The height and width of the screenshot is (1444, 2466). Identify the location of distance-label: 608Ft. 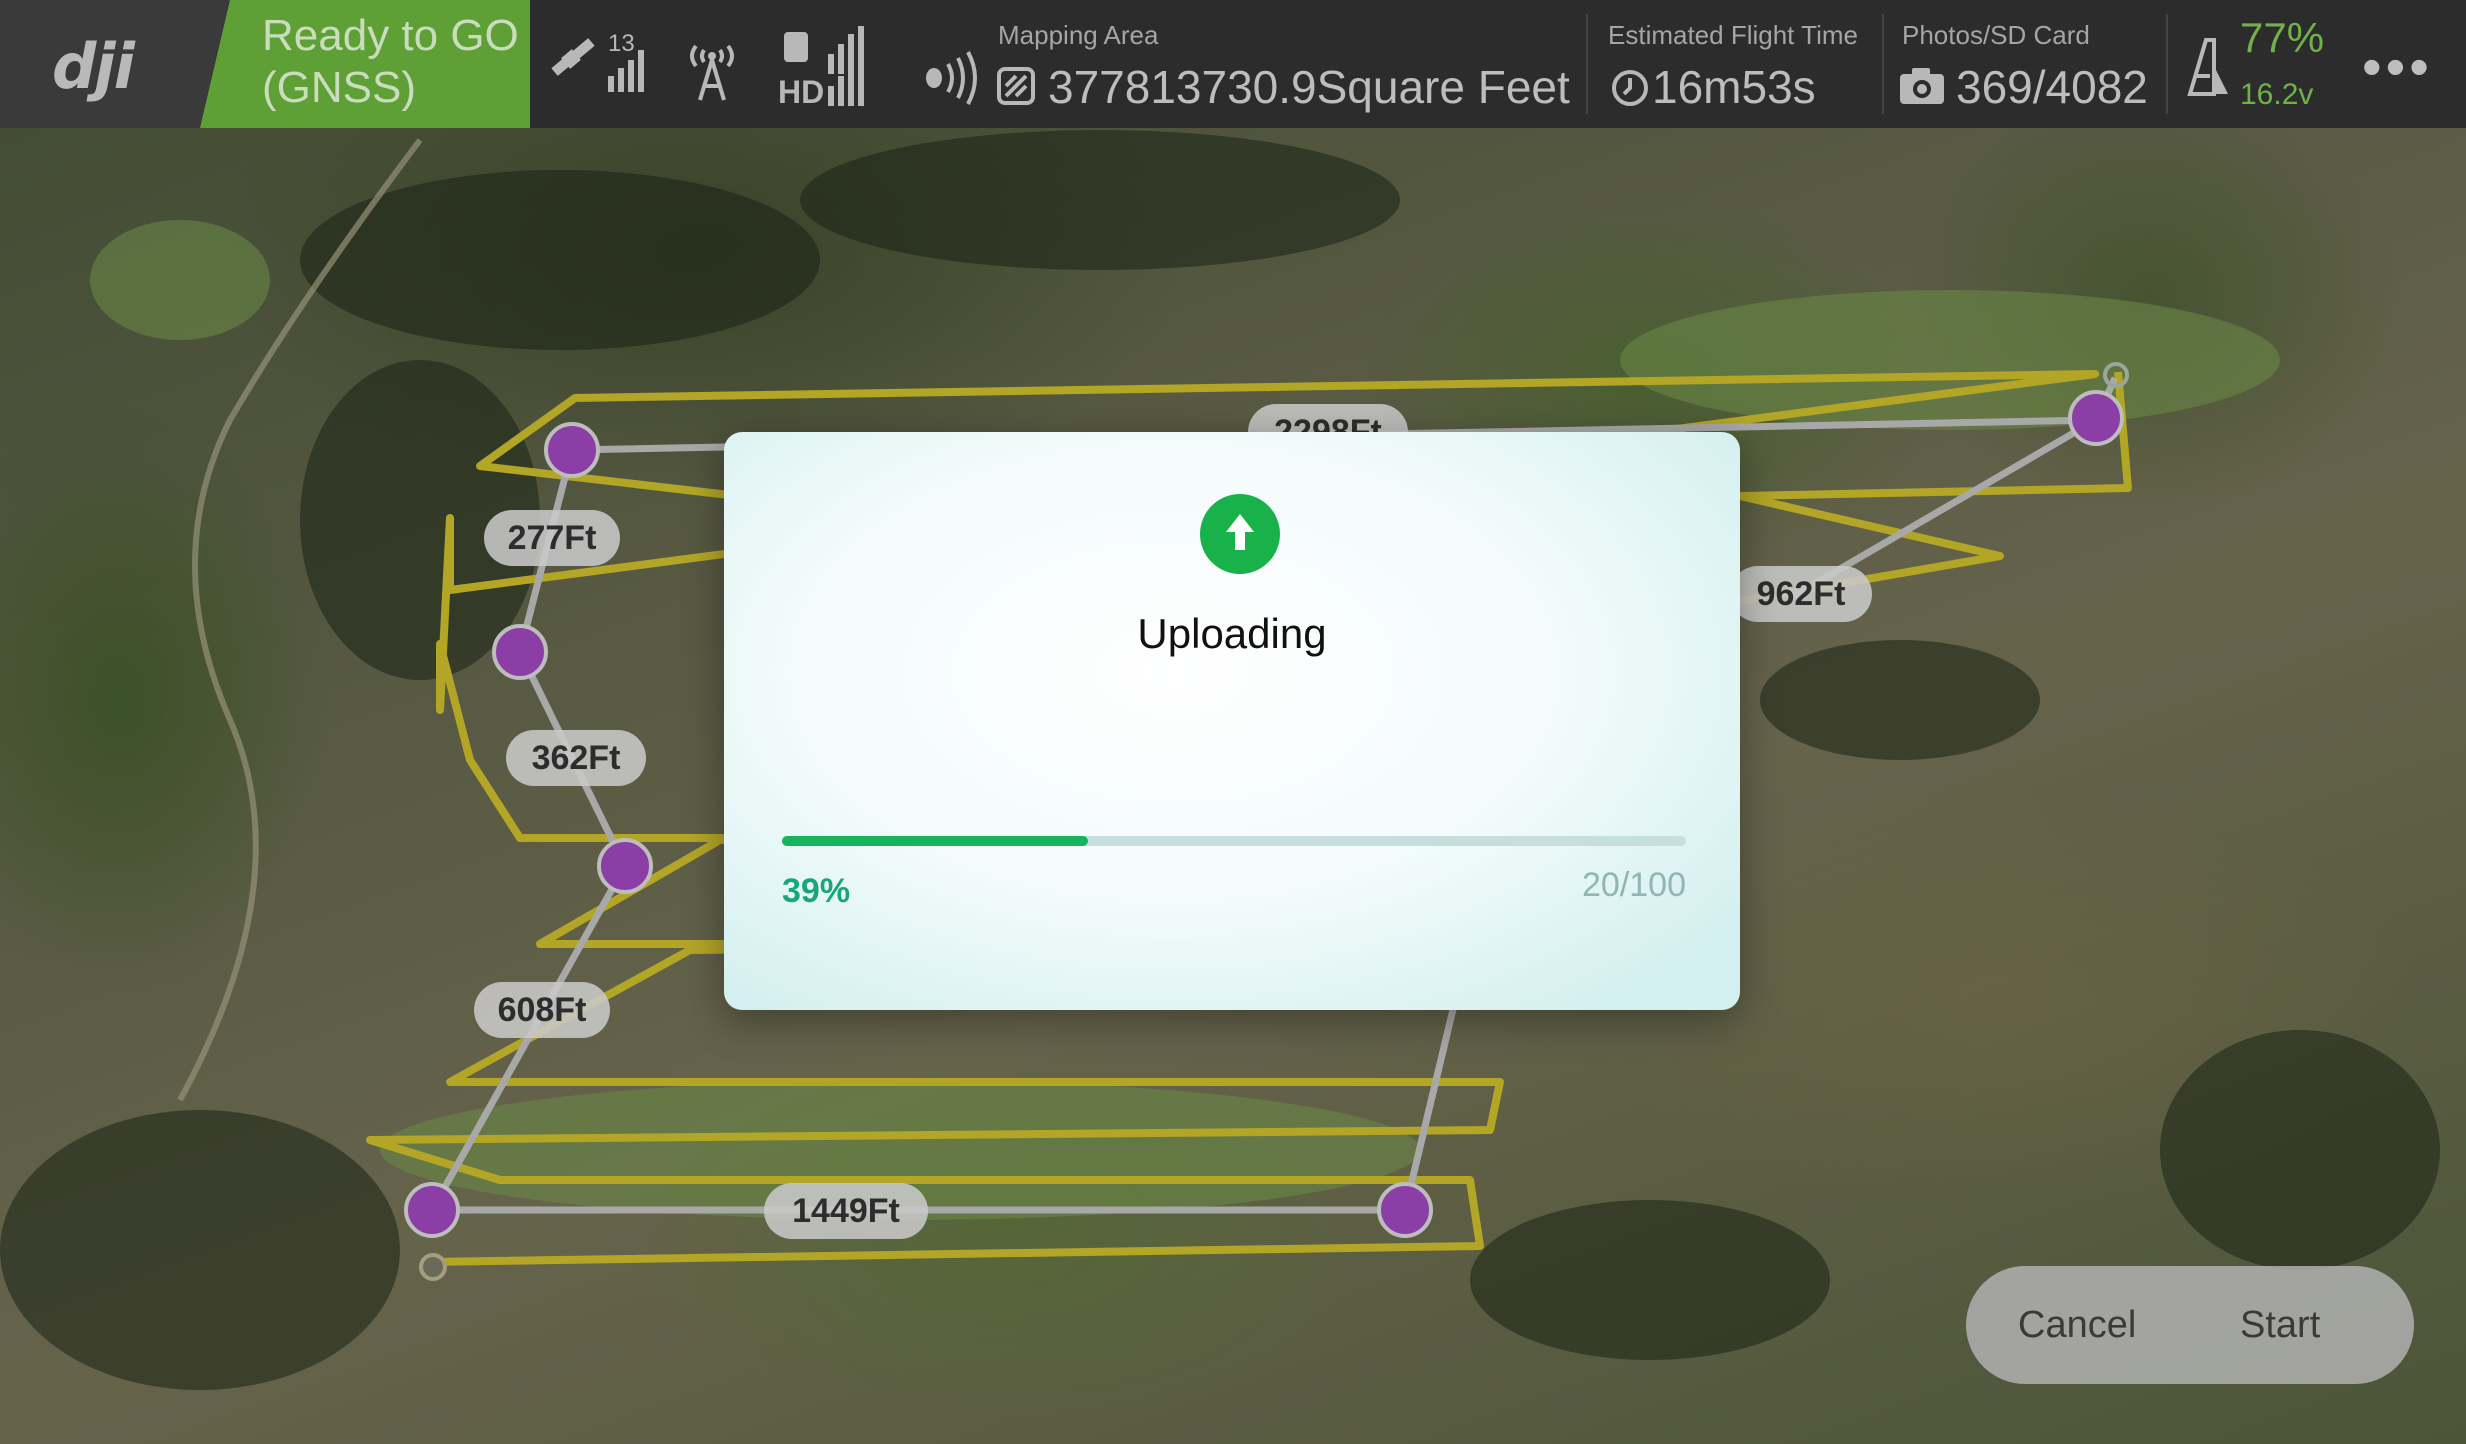
(542, 1010).